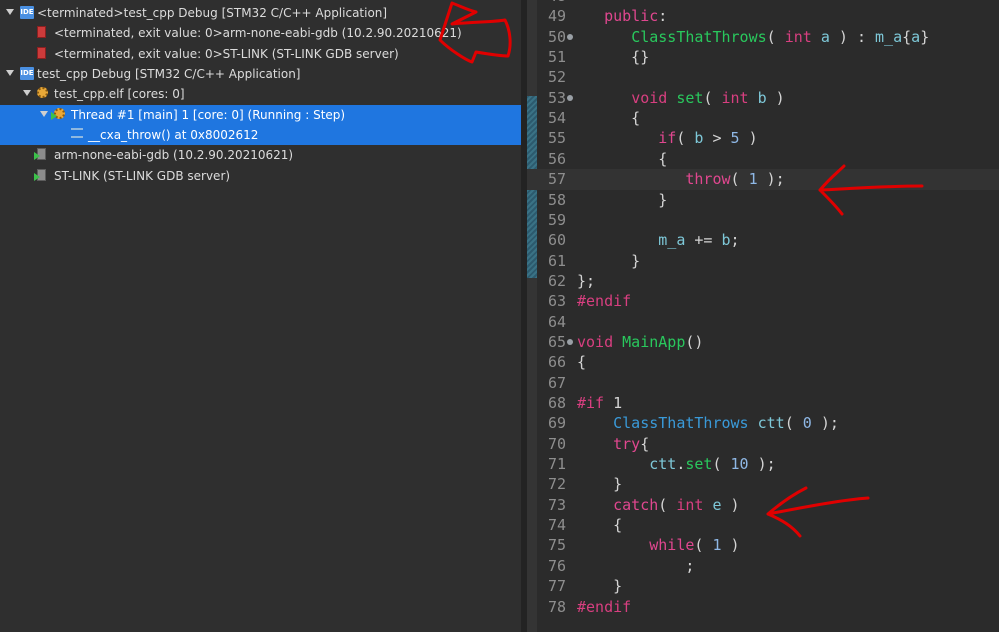 This screenshot has height=632, width=999. I want to click on code-line: 63 #endif, so click(763, 301).